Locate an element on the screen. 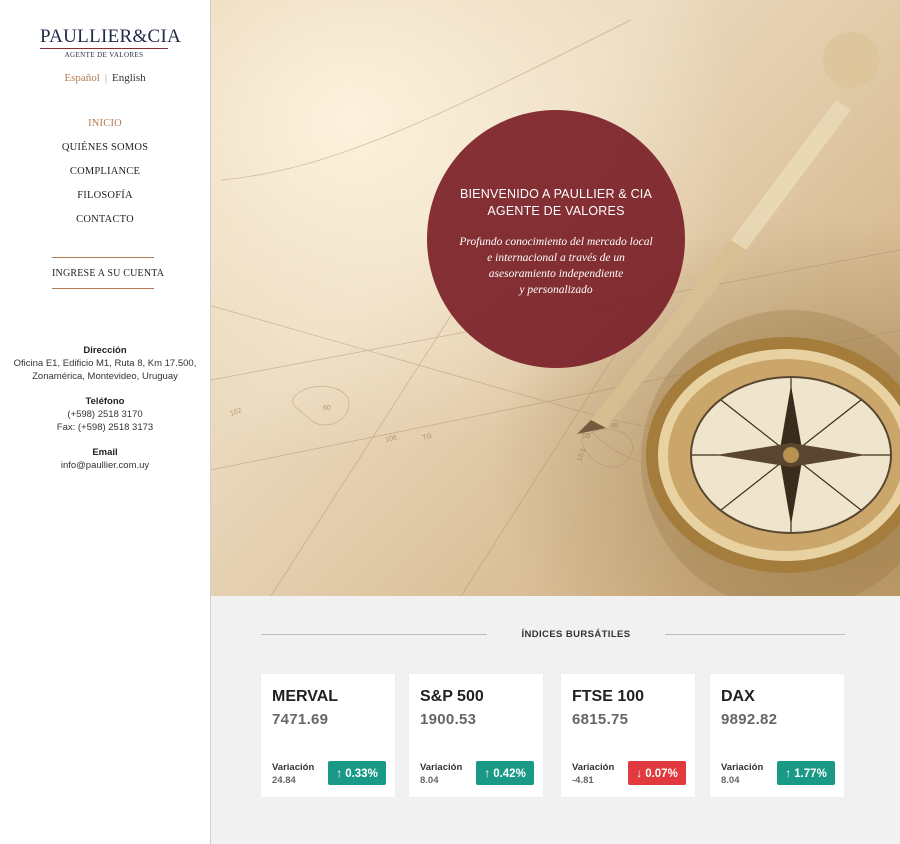 This screenshot has width=900, height=844. nav-item-quienes-somos: QUIÉNES SOMOS is located at coordinates (105, 152).